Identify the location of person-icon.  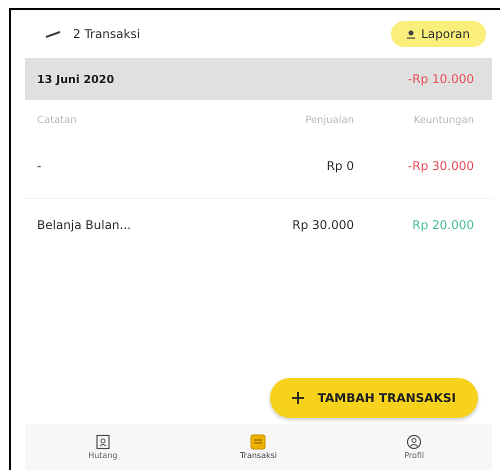
(414, 442).